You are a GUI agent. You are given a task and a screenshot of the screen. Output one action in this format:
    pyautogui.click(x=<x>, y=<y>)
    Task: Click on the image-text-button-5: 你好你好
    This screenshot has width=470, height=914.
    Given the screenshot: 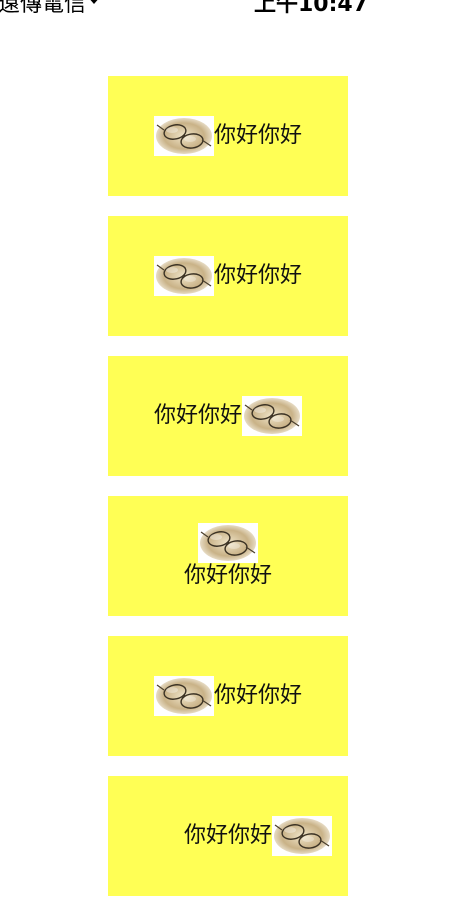 What is the action you would take?
    pyautogui.click(x=228, y=696)
    